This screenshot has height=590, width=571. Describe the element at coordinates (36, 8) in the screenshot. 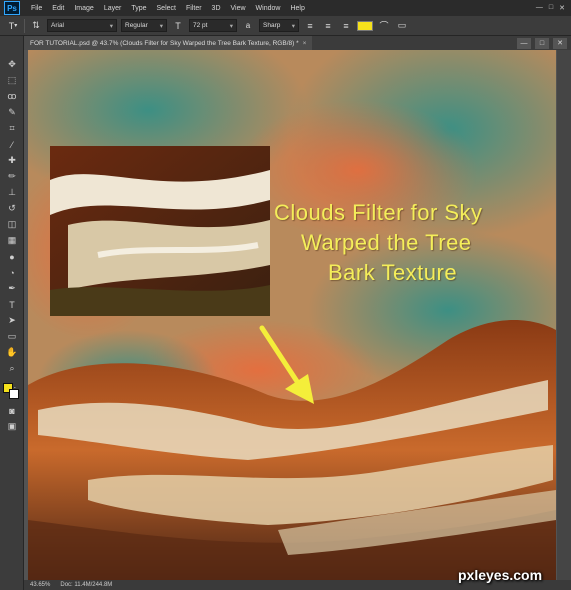

I see `menu-file: File` at that location.